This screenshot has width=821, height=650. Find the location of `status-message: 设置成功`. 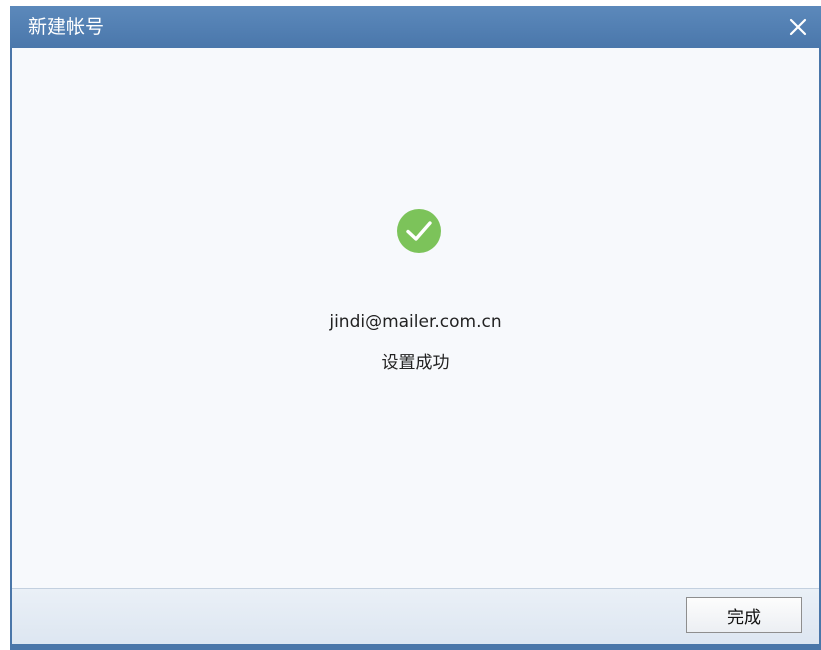

status-message: 设置成功 is located at coordinates (415, 363).